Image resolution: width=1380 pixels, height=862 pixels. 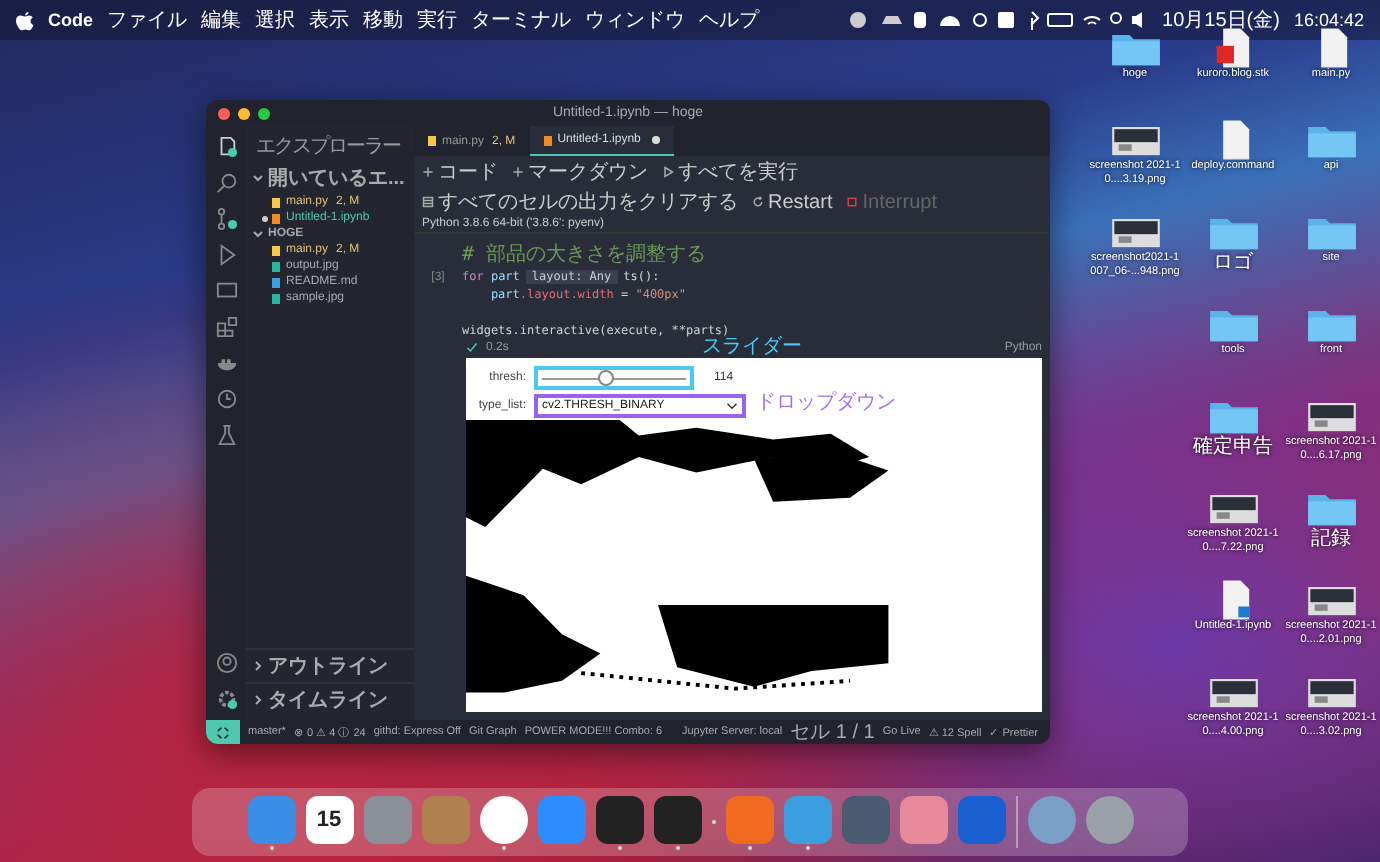 I want to click on settings-icon, so click(x=226, y=699).